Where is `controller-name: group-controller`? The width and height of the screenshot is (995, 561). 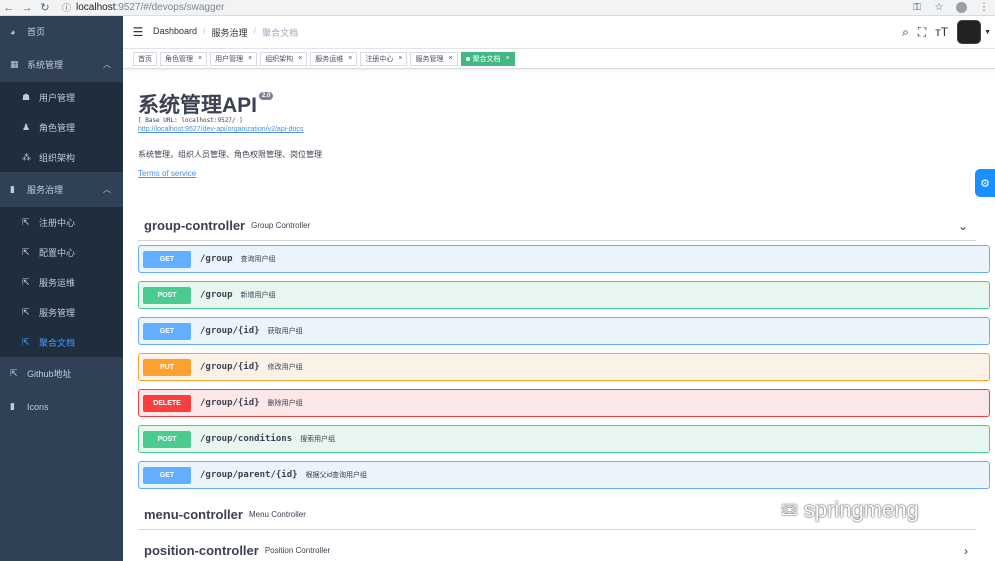
controller-name: group-controller is located at coordinates (195, 225).